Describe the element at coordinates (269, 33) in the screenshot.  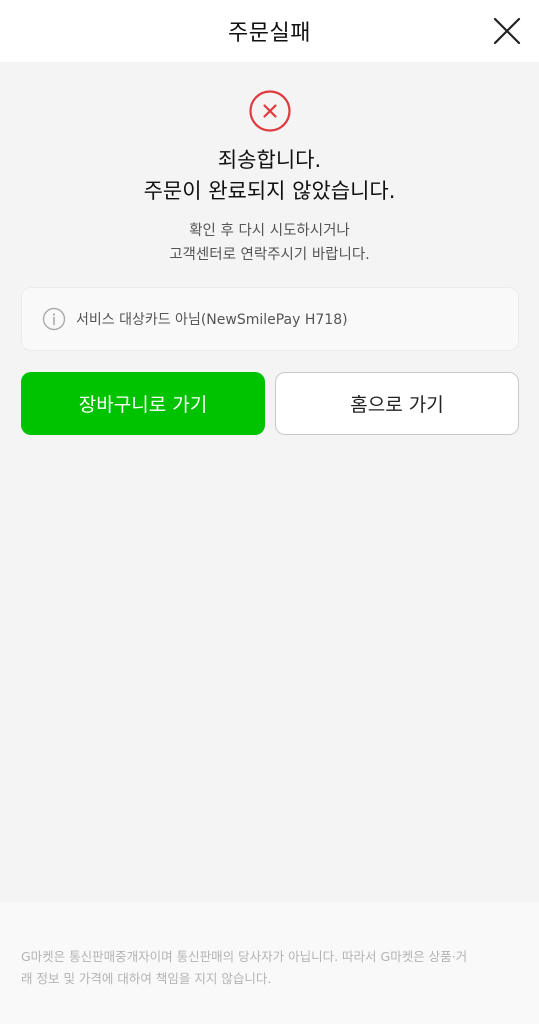
I see `page-title: 주문실패` at that location.